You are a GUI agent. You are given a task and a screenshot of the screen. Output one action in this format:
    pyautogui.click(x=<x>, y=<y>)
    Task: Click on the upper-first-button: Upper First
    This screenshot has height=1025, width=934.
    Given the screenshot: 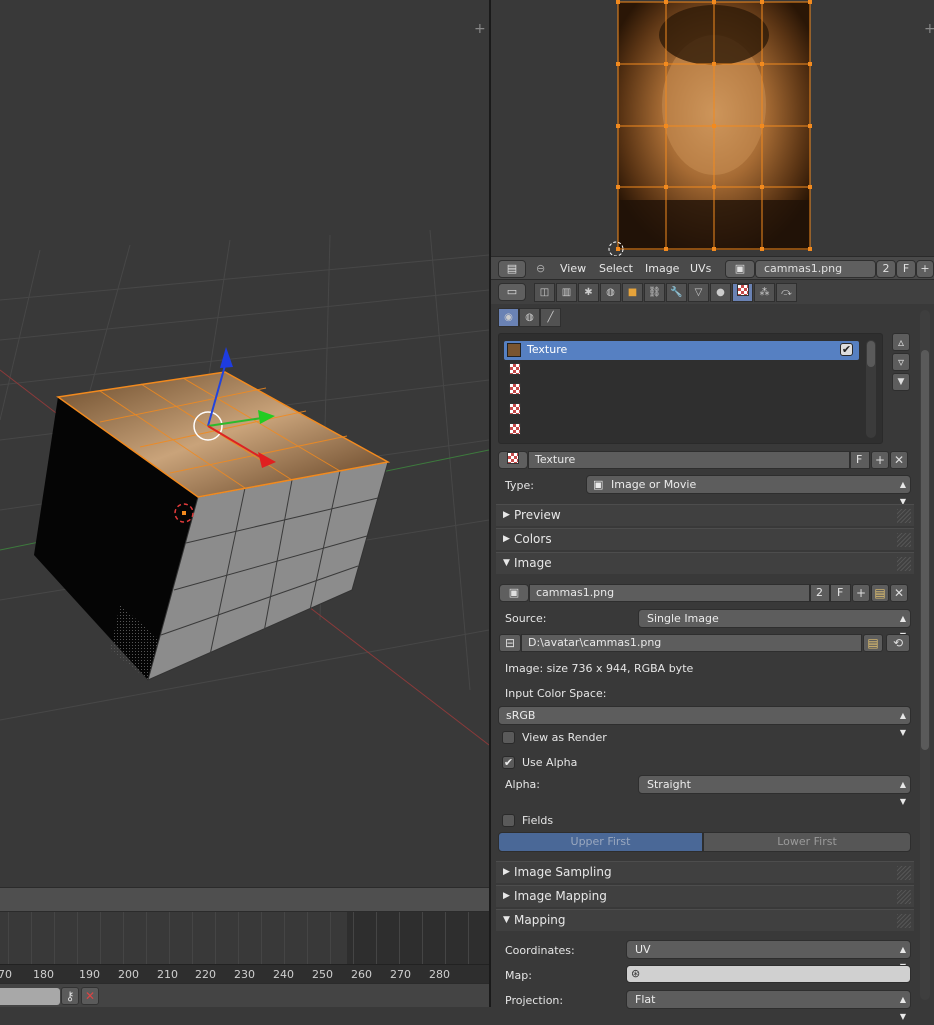 What is the action you would take?
    pyautogui.click(x=600, y=842)
    